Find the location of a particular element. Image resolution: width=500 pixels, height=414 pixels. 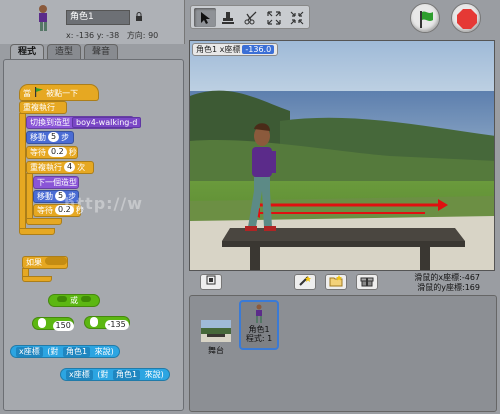

or-block: 或 is located at coordinates (74, 300).